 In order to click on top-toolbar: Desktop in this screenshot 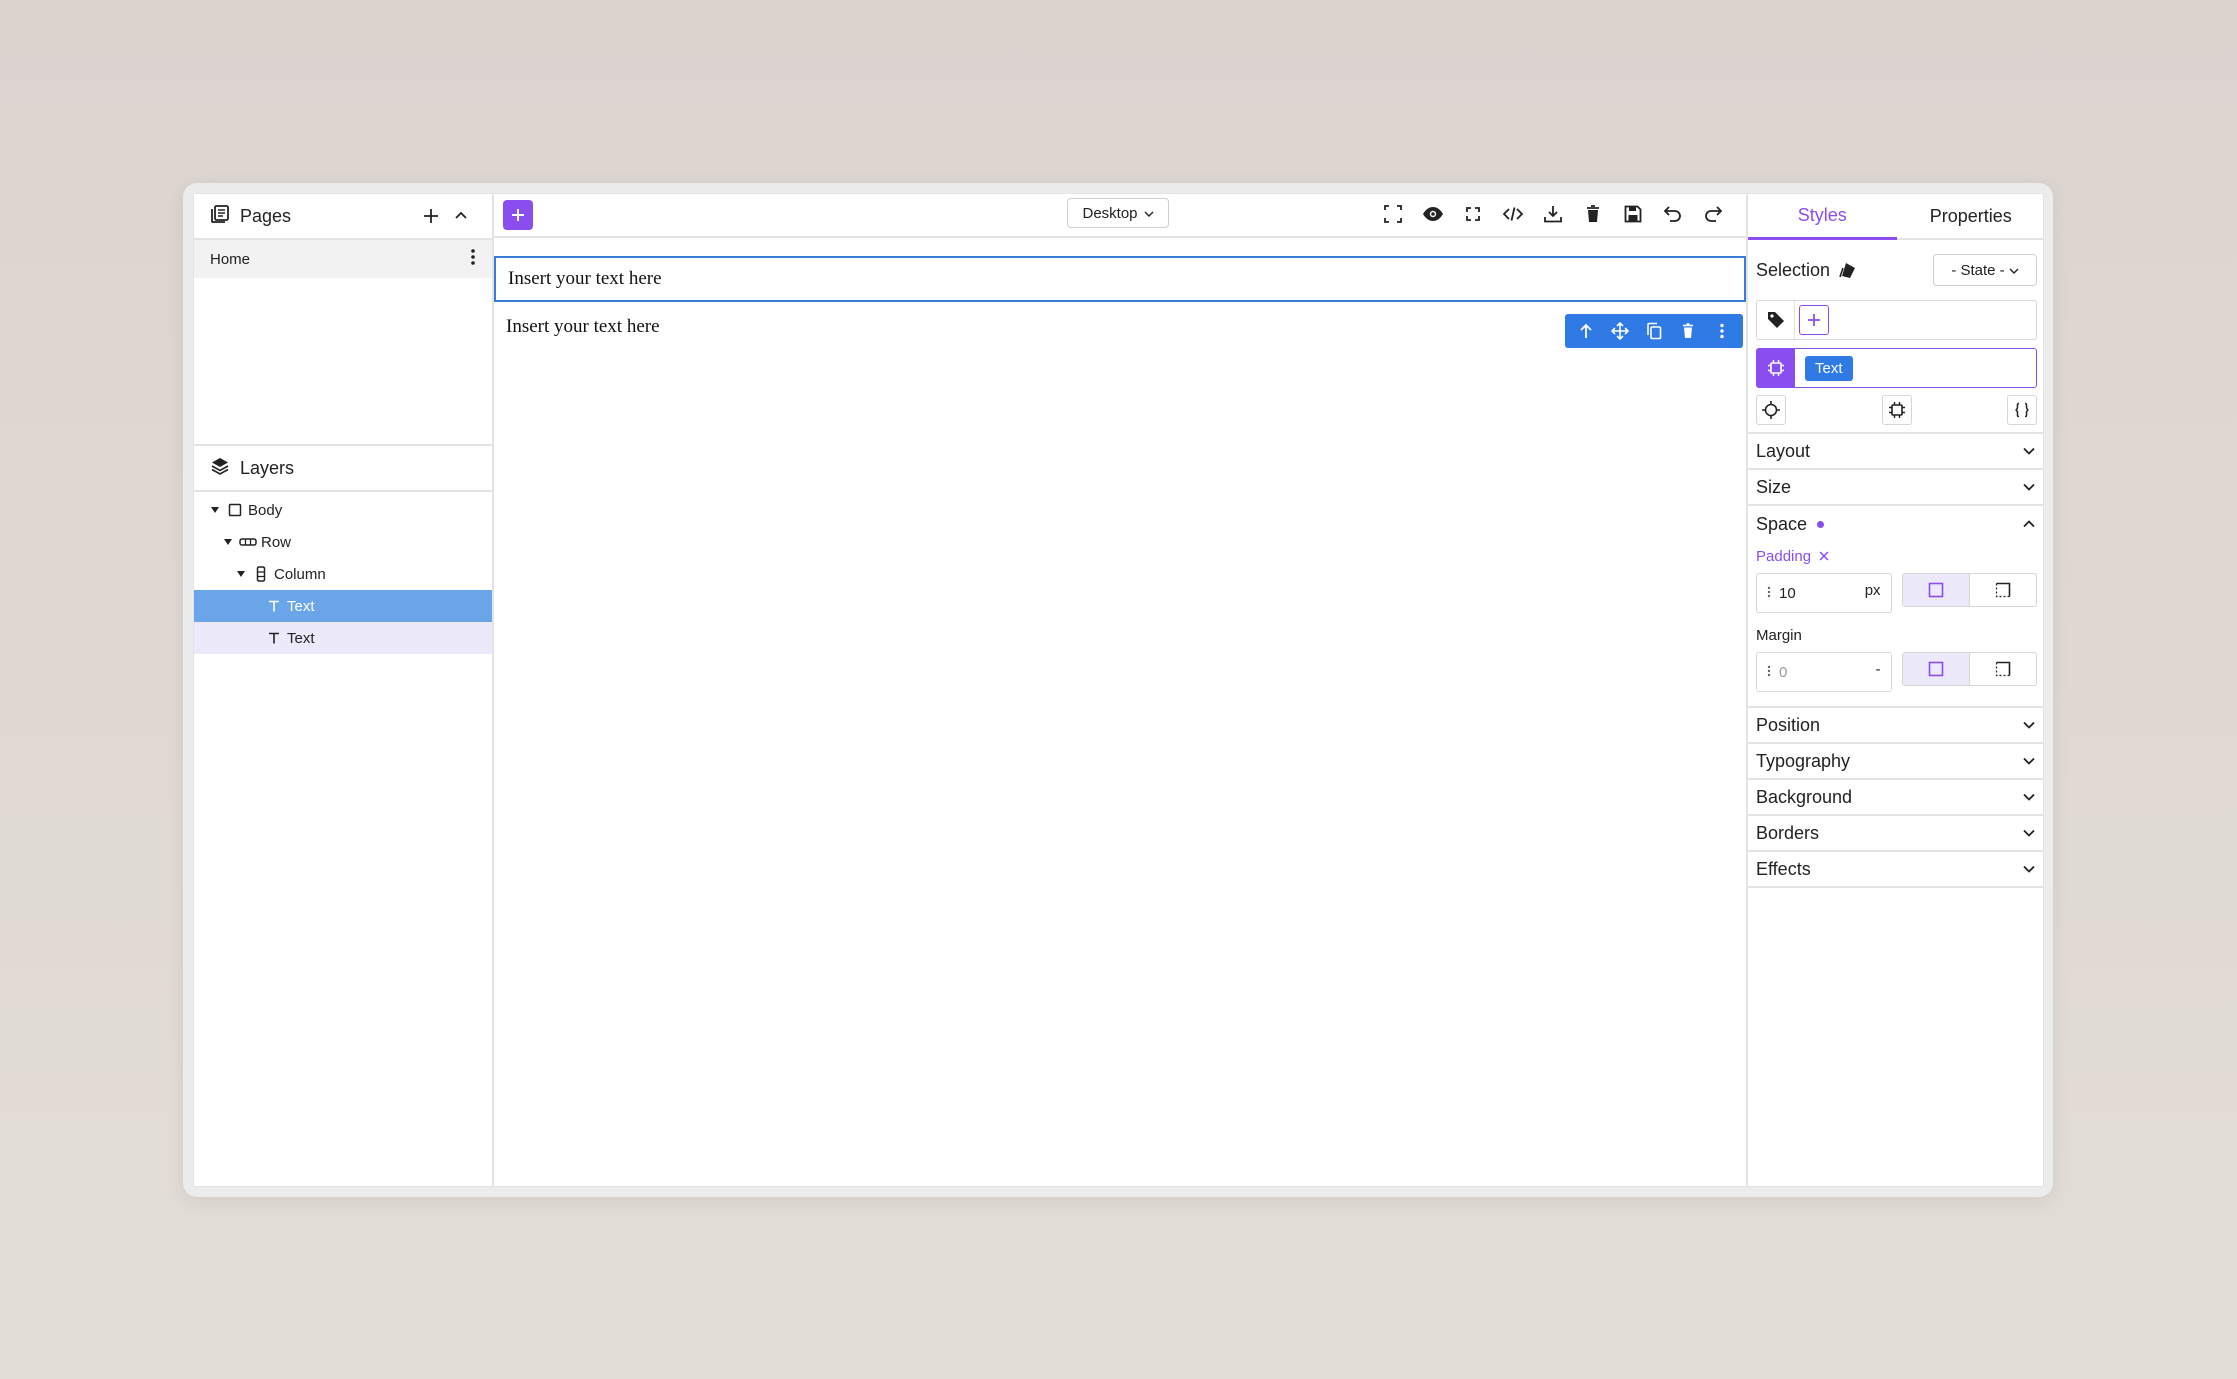, I will do `click(1120, 216)`.